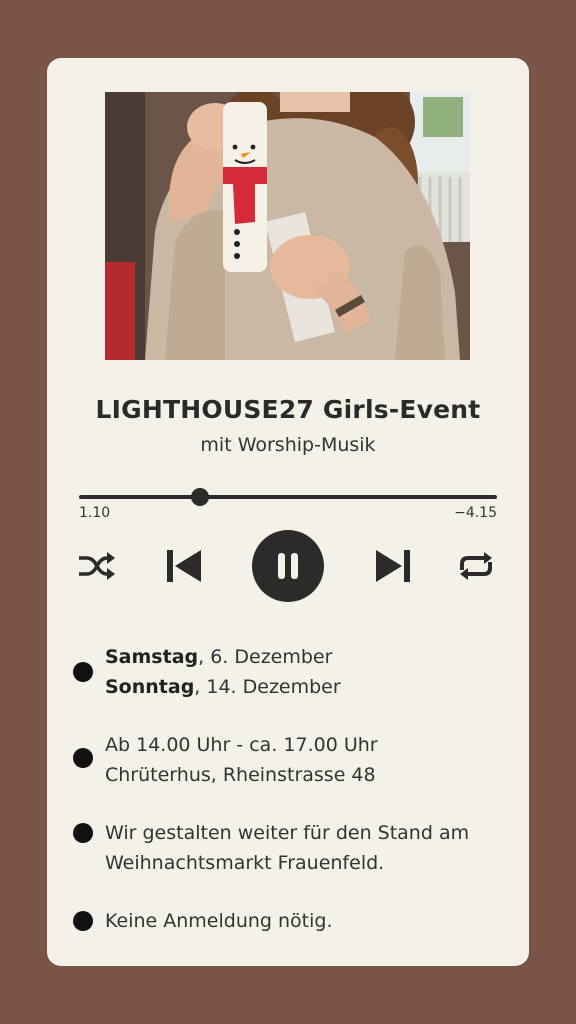 The image size is (576, 1024). I want to click on date-line-1: Samstag, 6. Dezember, so click(312, 657).